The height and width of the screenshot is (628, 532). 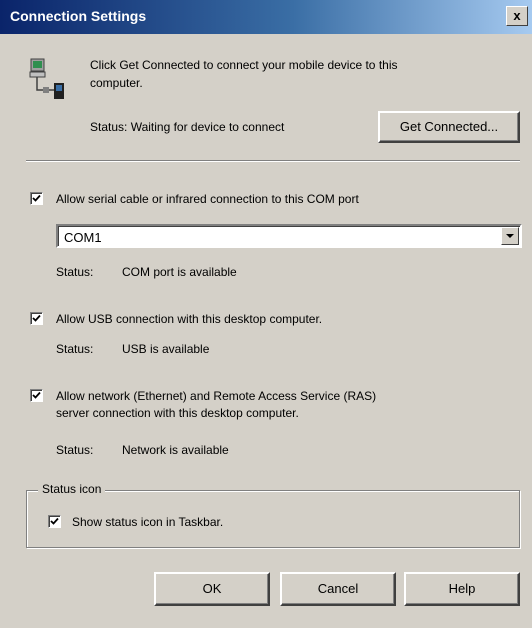 What do you see at coordinates (78, 16) in the screenshot?
I see `dialog-title: Connection Settings` at bounding box center [78, 16].